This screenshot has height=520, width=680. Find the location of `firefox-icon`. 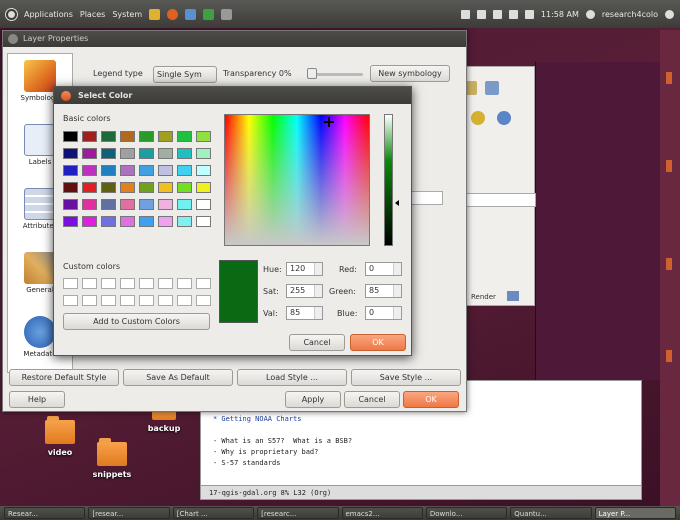

firefox-icon is located at coordinates (173, 14).